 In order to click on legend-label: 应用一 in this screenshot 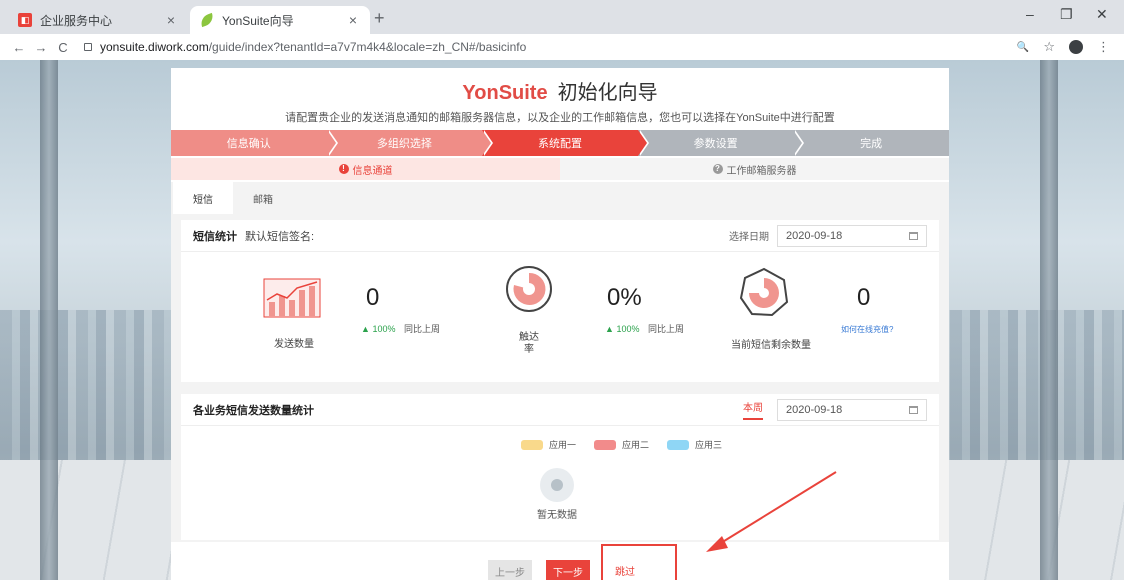, I will do `click(563, 445)`.